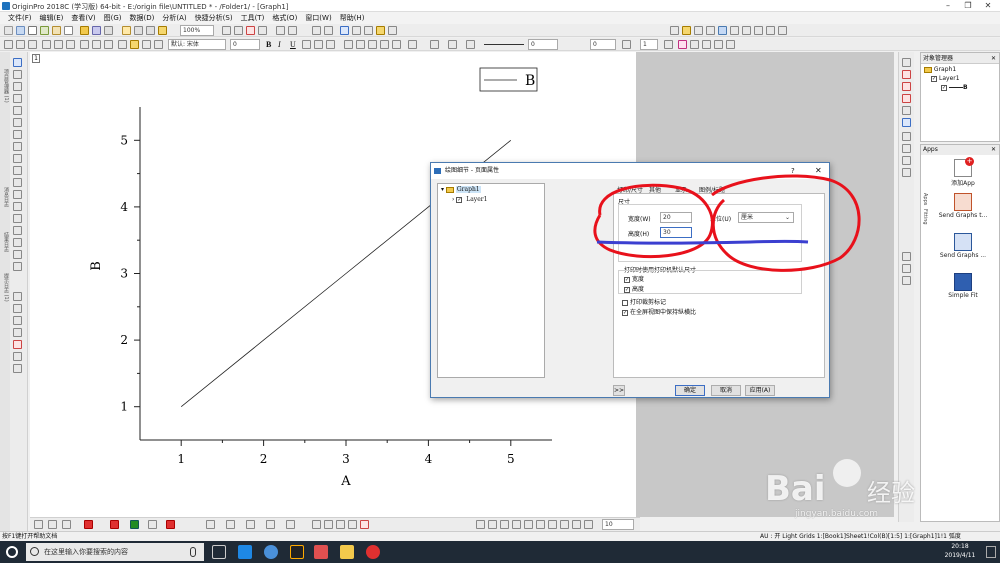 Image resolution: width=1000 pixels, height=563 pixels. I want to click on edge-icon, so click(245, 552).